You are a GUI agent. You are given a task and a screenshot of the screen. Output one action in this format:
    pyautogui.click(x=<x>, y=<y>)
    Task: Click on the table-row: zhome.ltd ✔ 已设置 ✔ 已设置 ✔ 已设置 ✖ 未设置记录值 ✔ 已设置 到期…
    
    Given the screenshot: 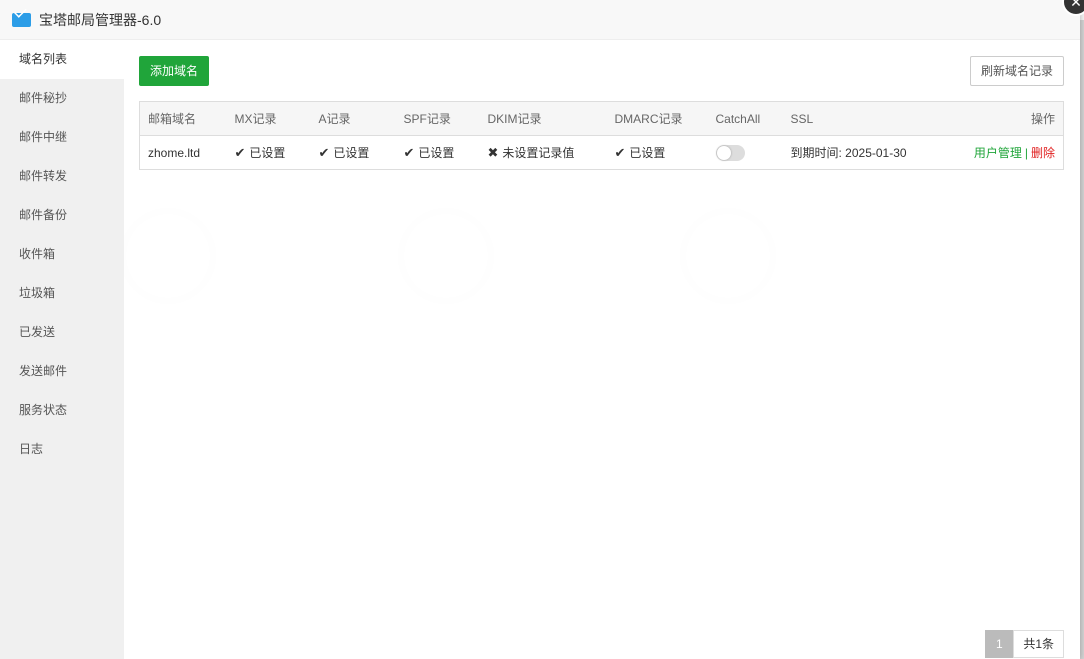 What is the action you would take?
    pyautogui.click(x=602, y=153)
    